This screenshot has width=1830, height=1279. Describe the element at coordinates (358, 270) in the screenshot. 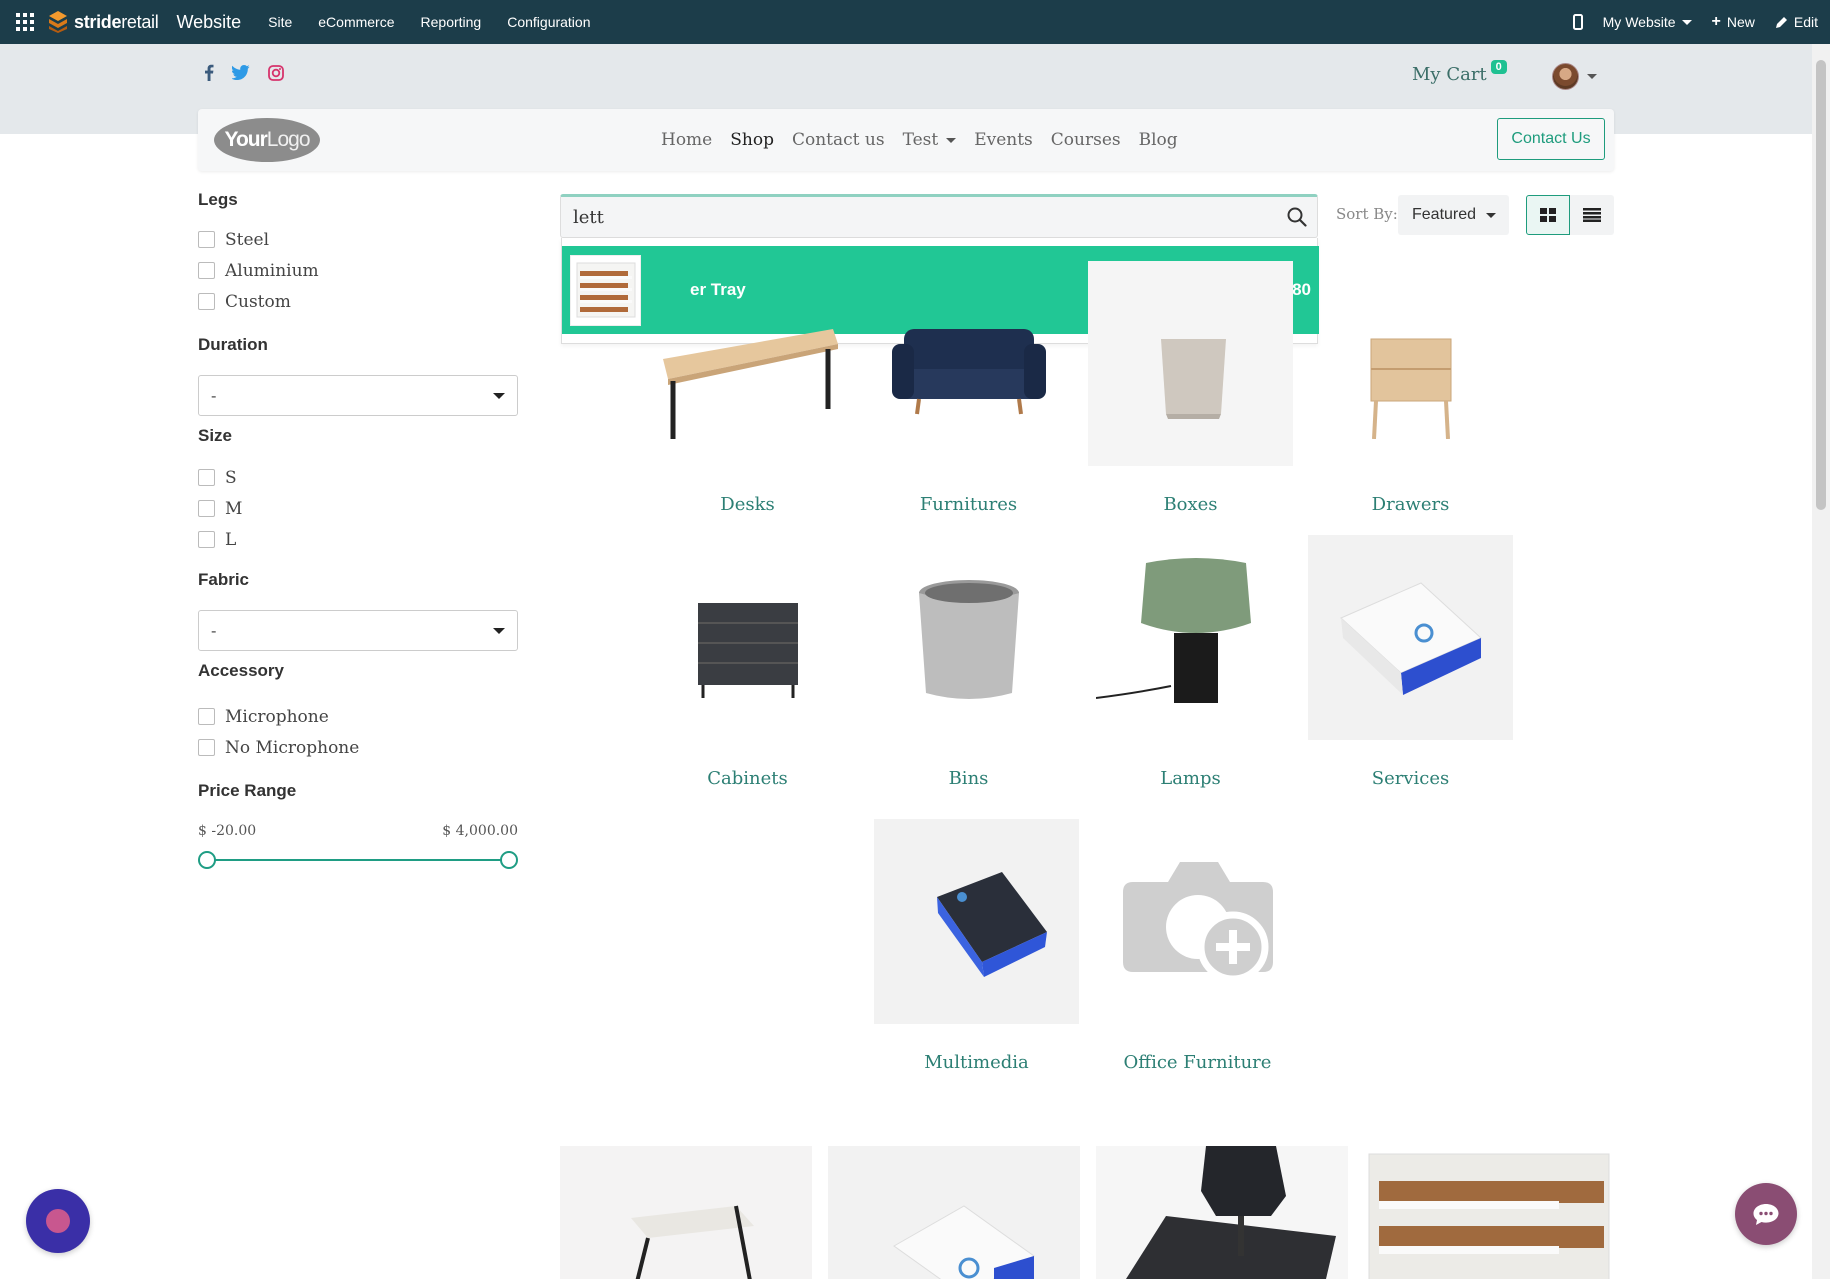

I see `filter-option-aluminium: Aluminium` at that location.